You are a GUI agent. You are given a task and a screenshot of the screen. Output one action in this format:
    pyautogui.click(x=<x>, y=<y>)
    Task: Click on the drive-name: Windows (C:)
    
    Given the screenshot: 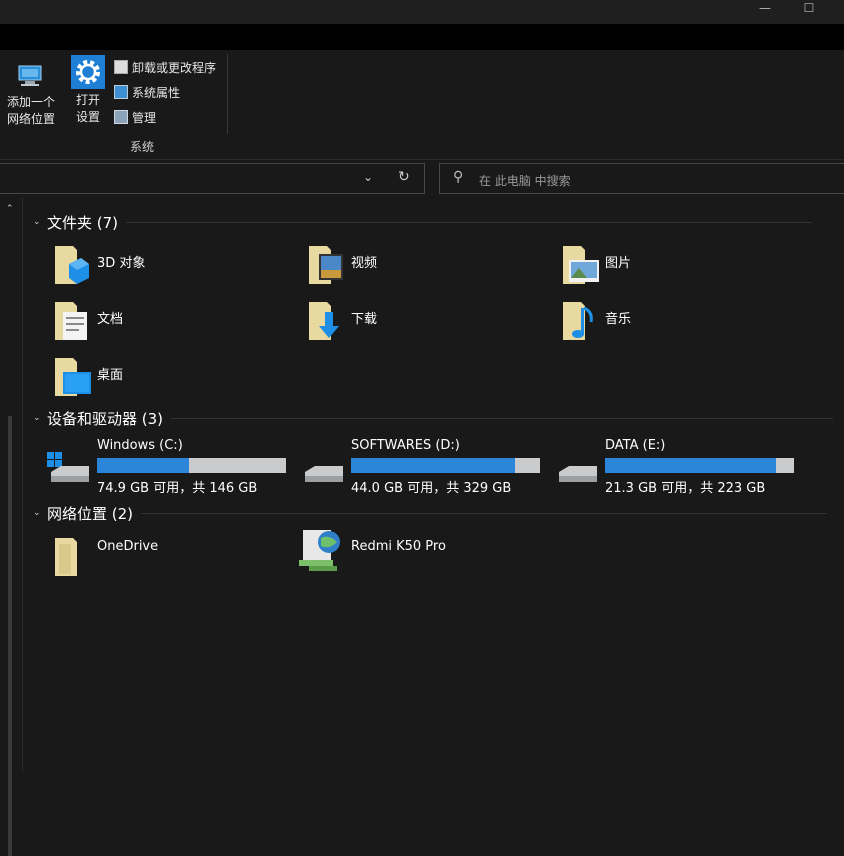 What is the action you would take?
    pyautogui.click(x=140, y=445)
    